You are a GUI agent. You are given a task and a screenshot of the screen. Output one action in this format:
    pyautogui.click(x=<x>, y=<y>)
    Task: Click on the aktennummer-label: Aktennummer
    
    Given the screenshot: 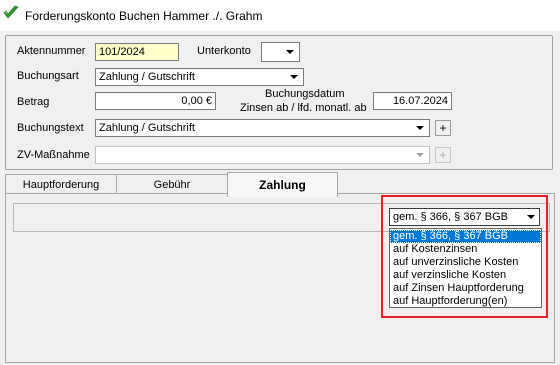 What is the action you would take?
    pyautogui.click(x=51, y=51)
    